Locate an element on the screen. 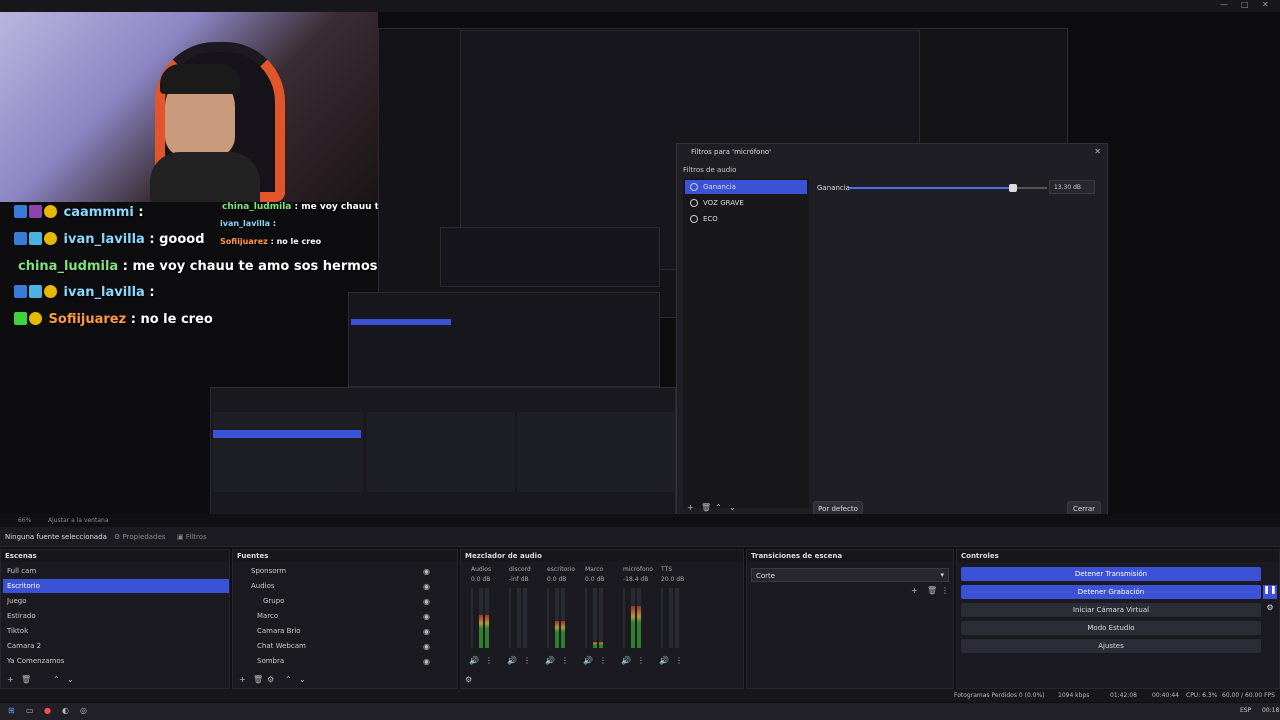 The image size is (1280, 720). mixer-gear-icon: ⚙ is located at coordinates (468, 679).